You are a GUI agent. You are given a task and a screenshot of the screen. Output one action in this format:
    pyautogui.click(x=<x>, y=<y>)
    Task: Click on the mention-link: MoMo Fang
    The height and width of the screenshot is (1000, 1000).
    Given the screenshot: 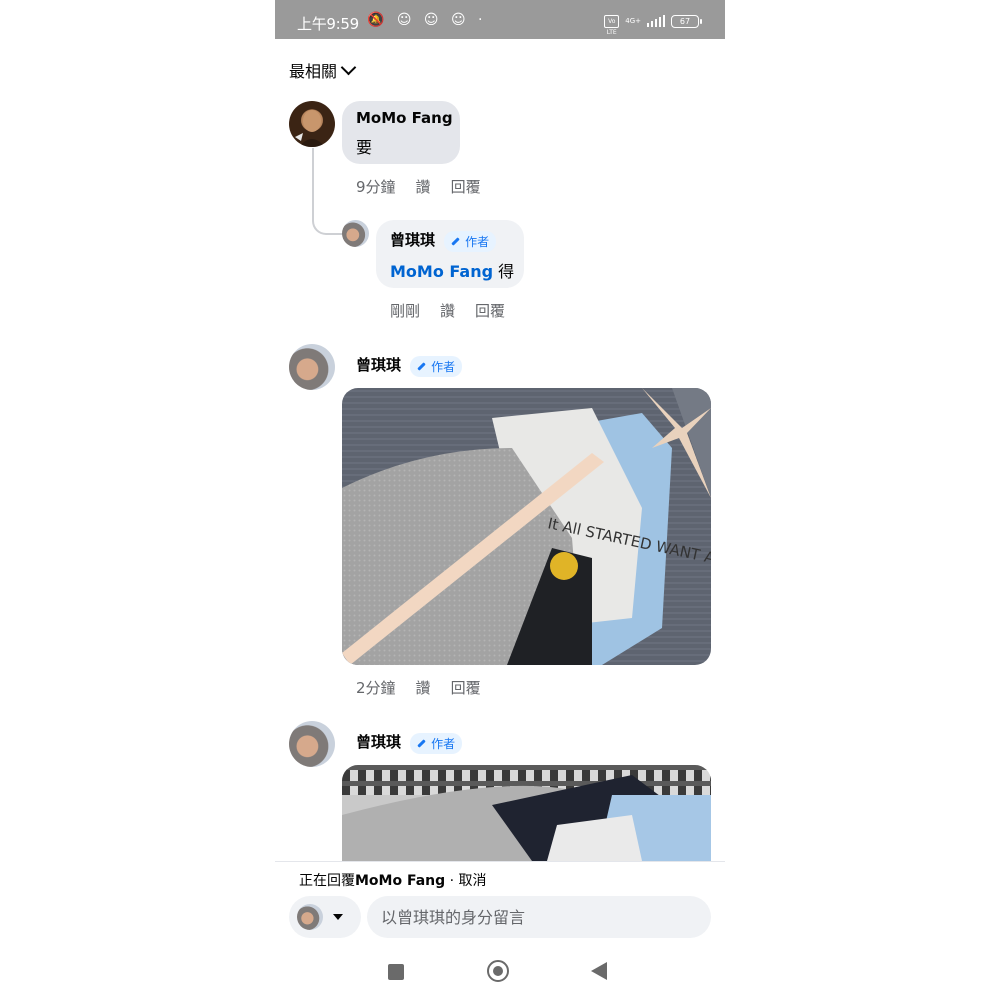 What is the action you would take?
    pyautogui.click(x=441, y=271)
    